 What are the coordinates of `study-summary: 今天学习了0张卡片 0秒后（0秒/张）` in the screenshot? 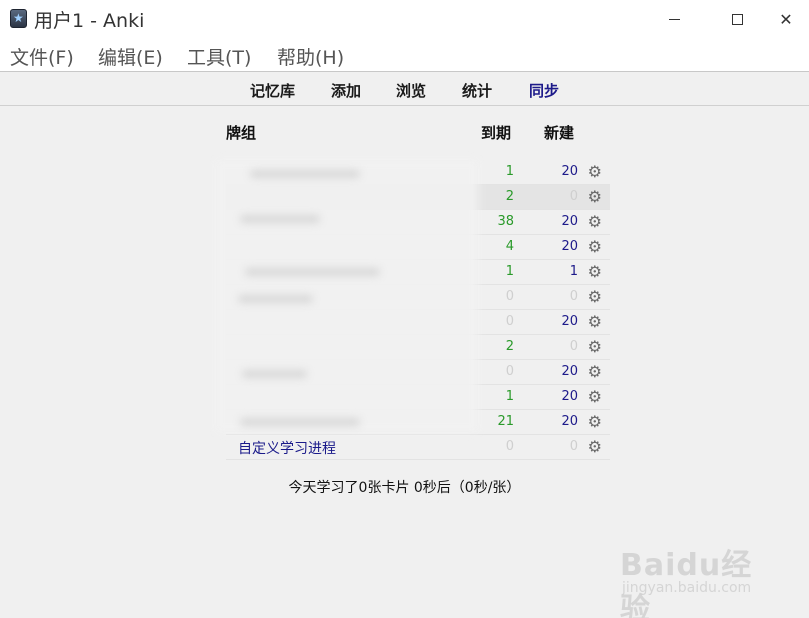 It's located at (404, 488).